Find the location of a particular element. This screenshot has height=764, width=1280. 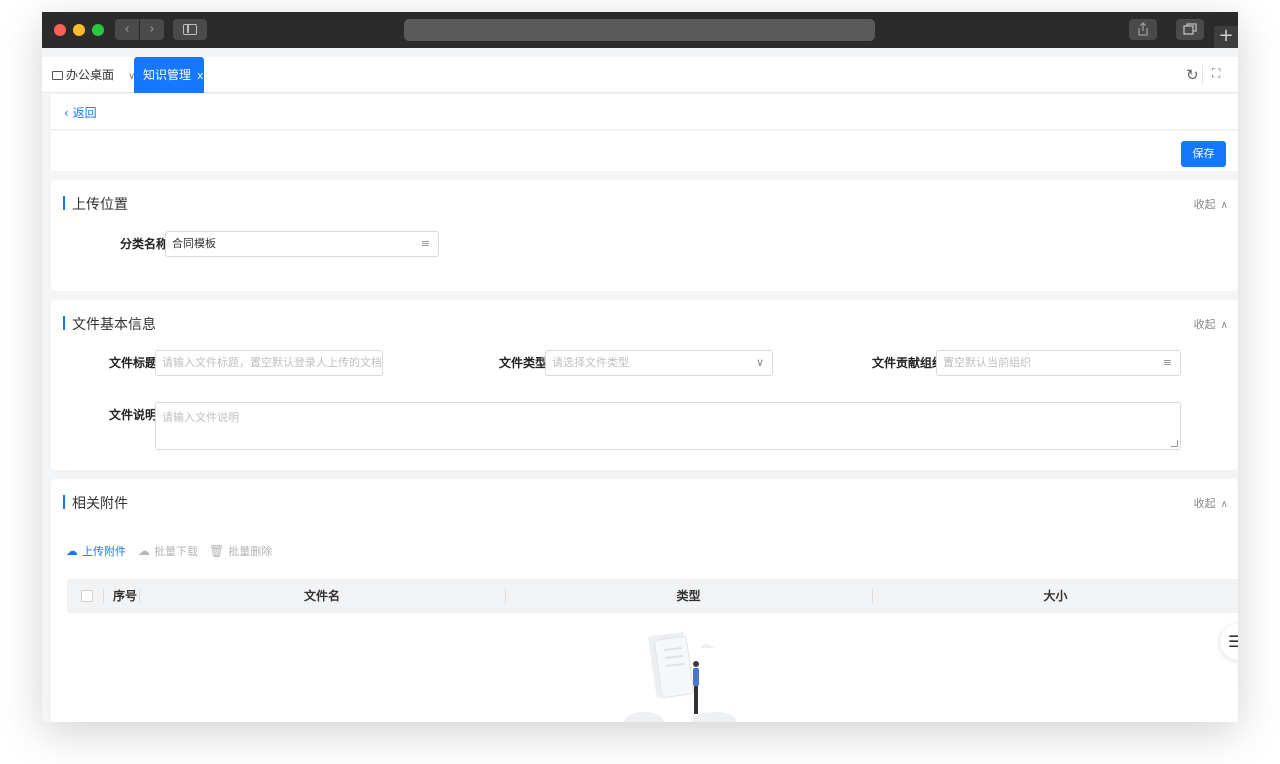

resize-handle-icon is located at coordinates (1174, 443).